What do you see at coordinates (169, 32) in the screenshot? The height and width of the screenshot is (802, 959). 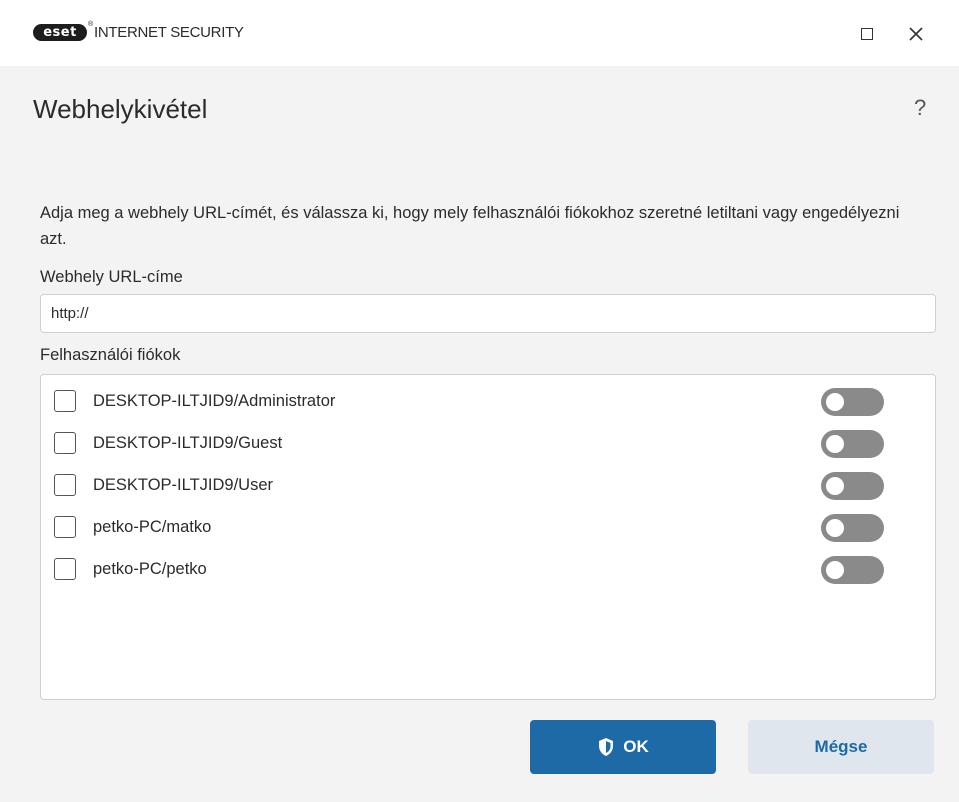 I see `product-name: INTERNET SECURITY` at bounding box center [169, 32].